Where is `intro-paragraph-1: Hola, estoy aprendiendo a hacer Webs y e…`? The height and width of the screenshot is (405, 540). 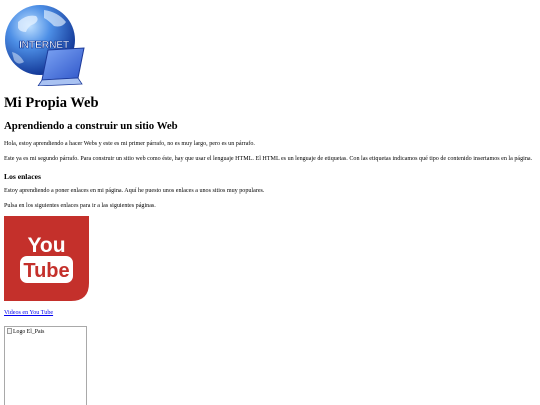 intro-paragraph-1: Hola, estoy aprendiendo a hacer Webs y e… is located at coordinates (129, 144).